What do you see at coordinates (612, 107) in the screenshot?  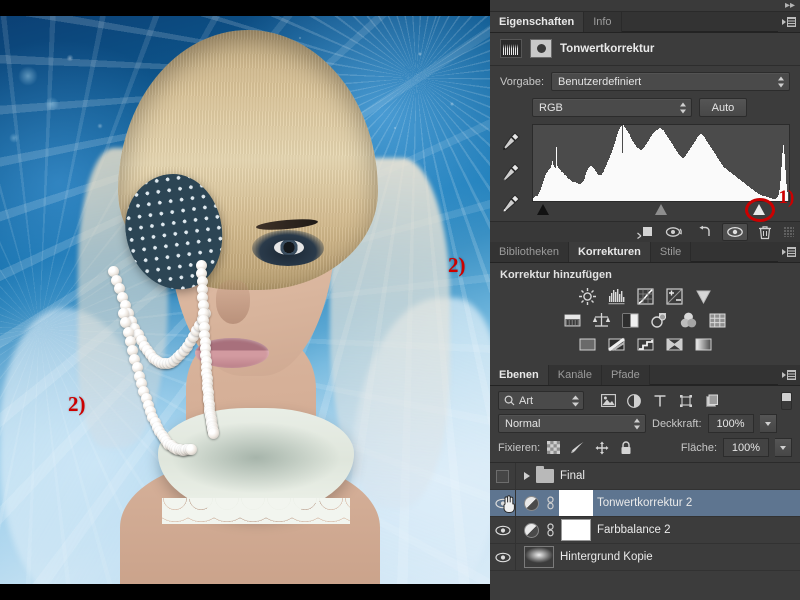 I see `channel-select: RGB` at bounding box center [612, 107].